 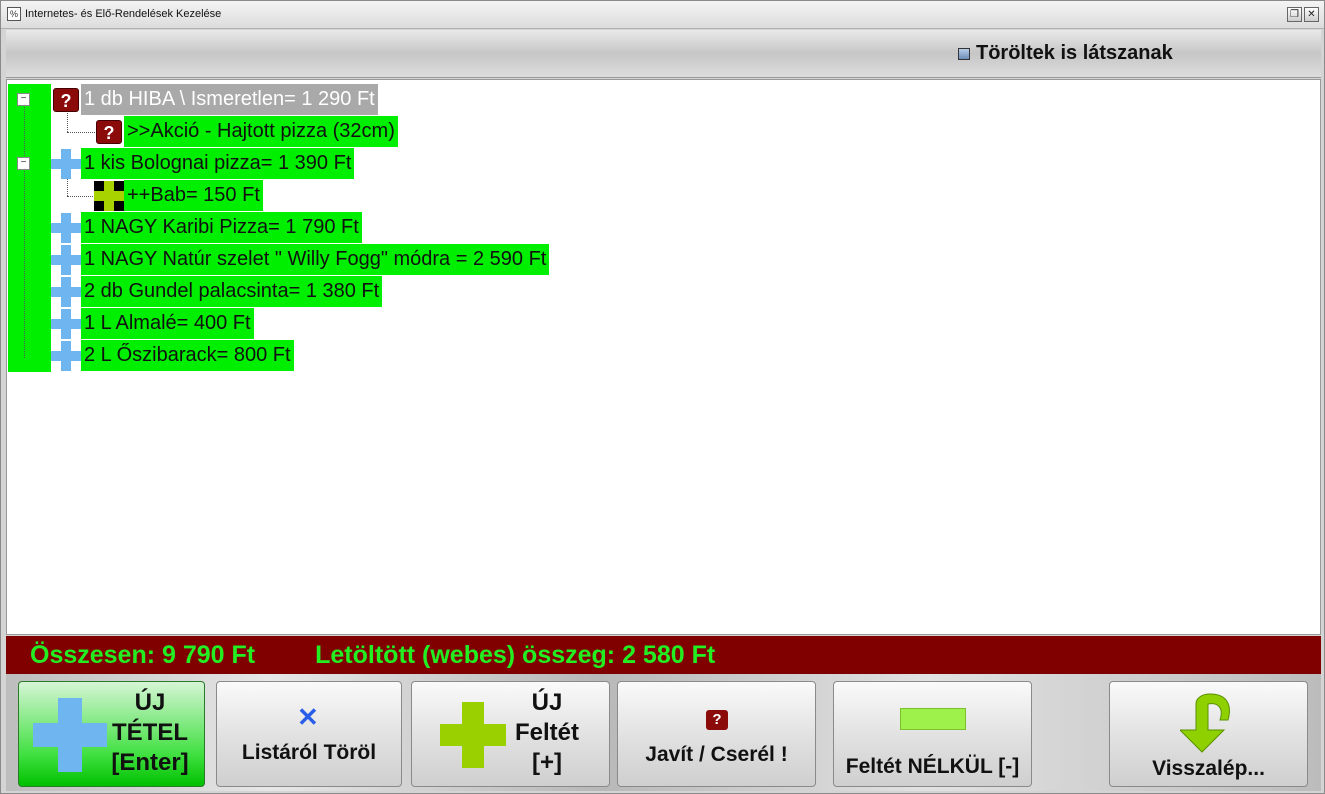 I want to click on show-deleted-checkbox: Töröltek is látszanak, so click(x=1065, y=53).